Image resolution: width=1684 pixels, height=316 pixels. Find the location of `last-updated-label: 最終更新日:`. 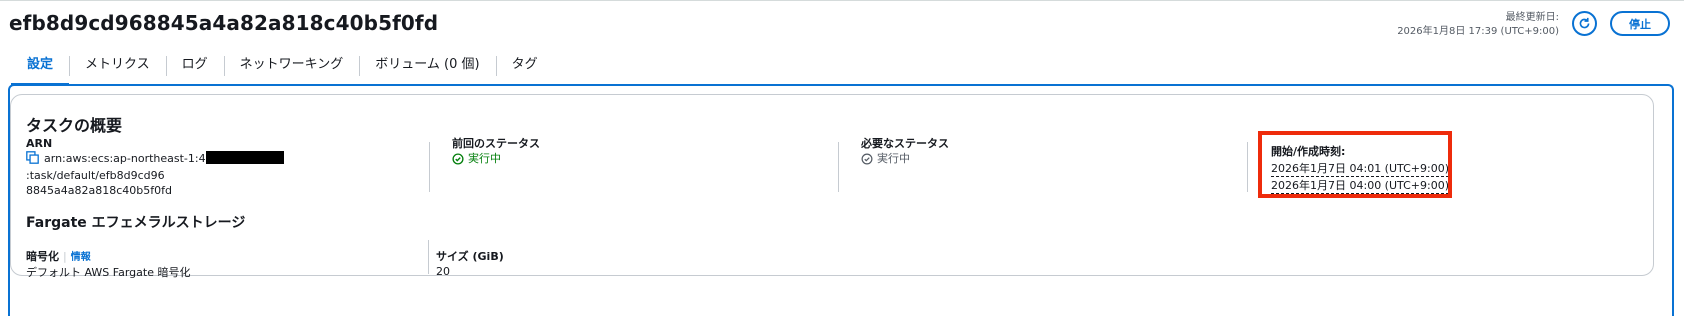

last-updated-label: 最終更新日: is located at coordinates (1532, 17).